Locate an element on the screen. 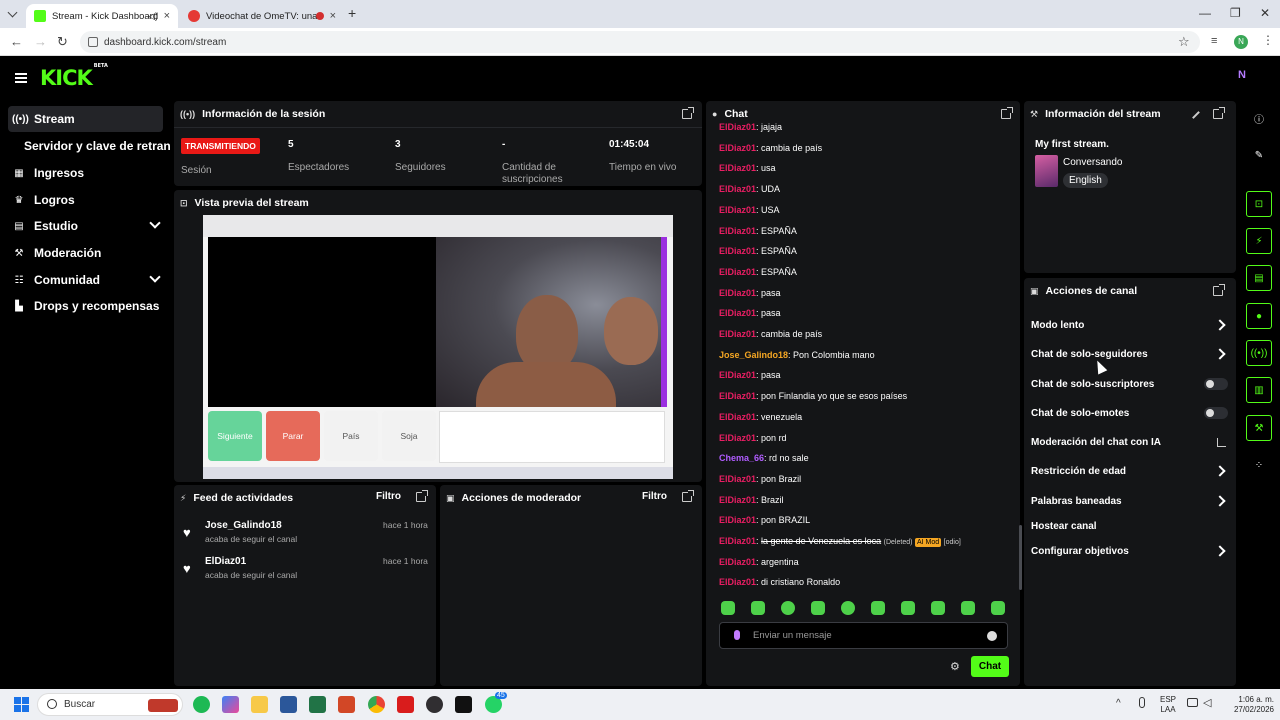 This screenshot has width=1280, height=720. document-icon: ▤ is located at coordinates (1259, 278).